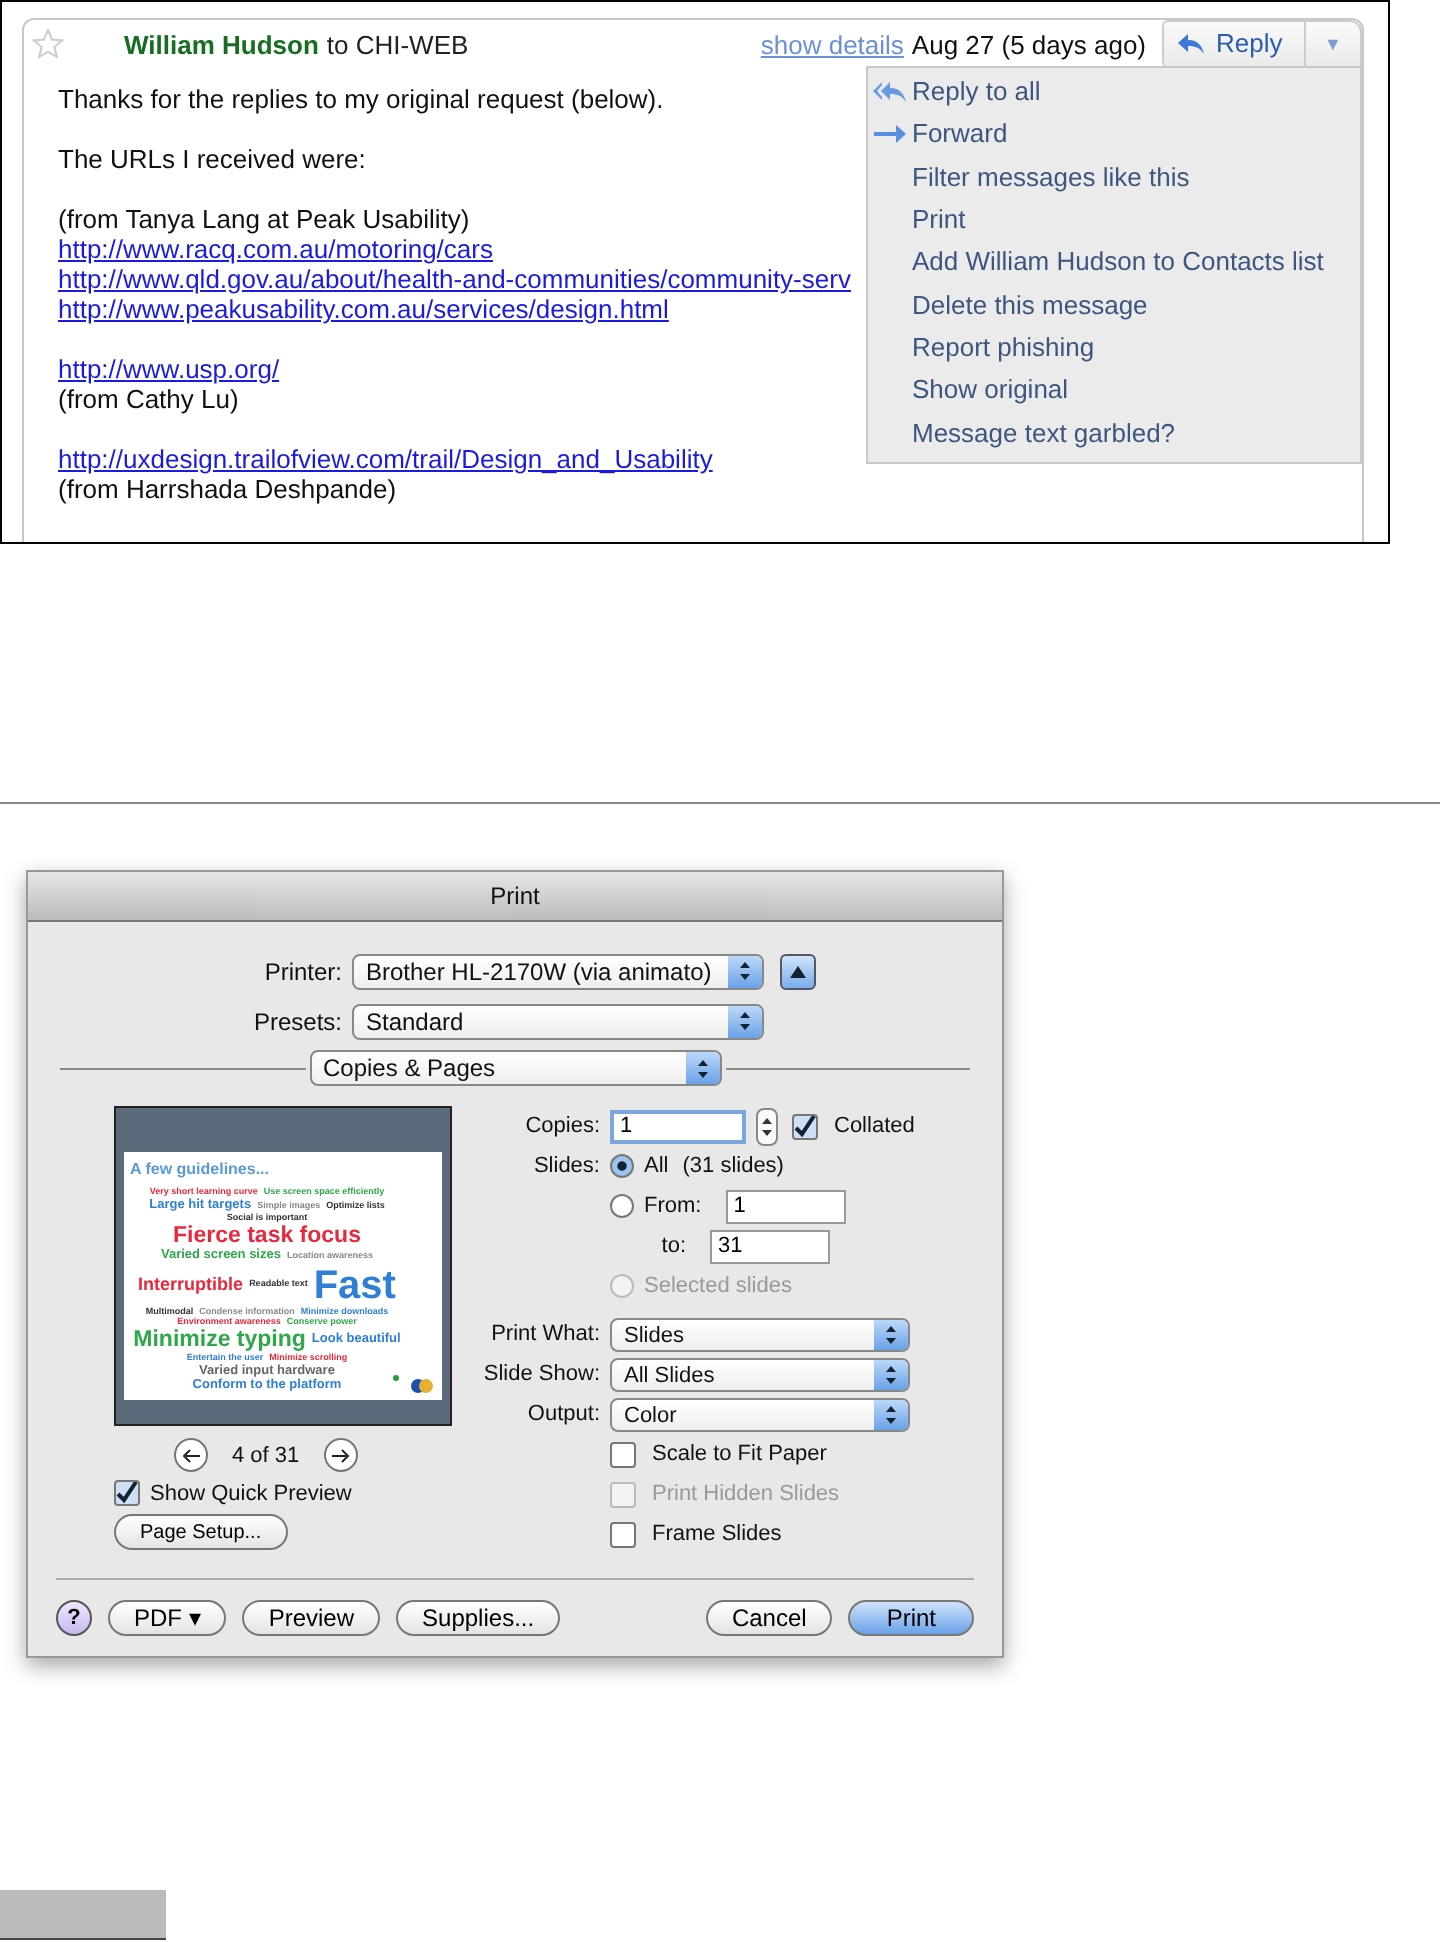 This screenshot has width=1440, height=1942. Describe the element at coordinates (767, 1126) in the screenshot. I see `stepper-icon` at that location.